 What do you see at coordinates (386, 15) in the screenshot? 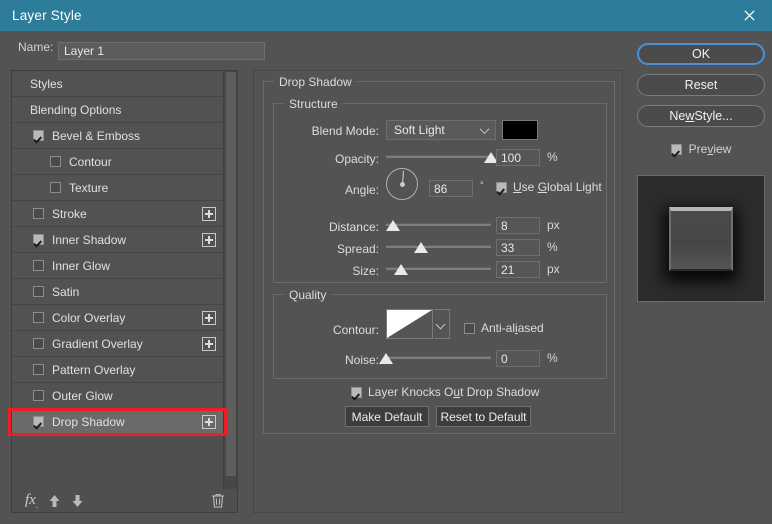
I see `title-bar: Layer Style` at bounding box center [386, 15].